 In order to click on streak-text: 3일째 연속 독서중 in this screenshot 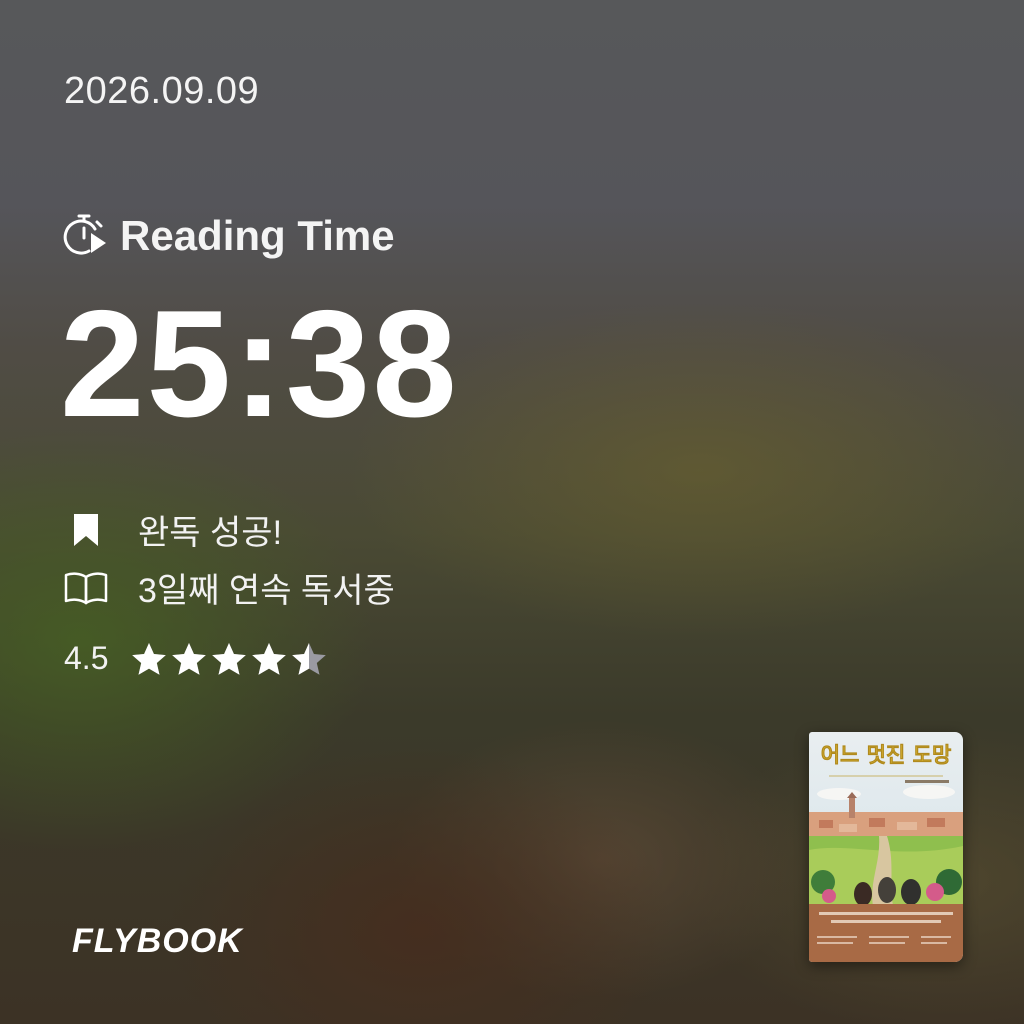, I will do `click(266, 591)`.